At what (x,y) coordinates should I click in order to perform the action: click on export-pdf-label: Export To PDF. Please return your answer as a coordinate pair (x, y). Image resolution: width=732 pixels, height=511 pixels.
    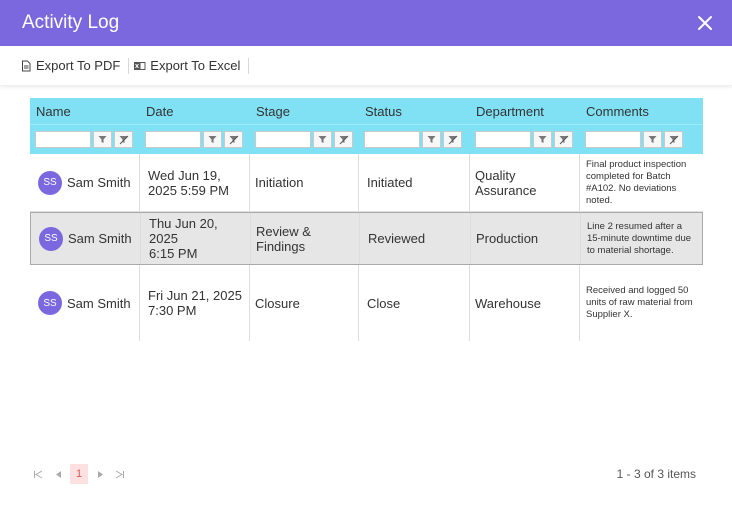
    Looking at the image, I should click on (78, 65).